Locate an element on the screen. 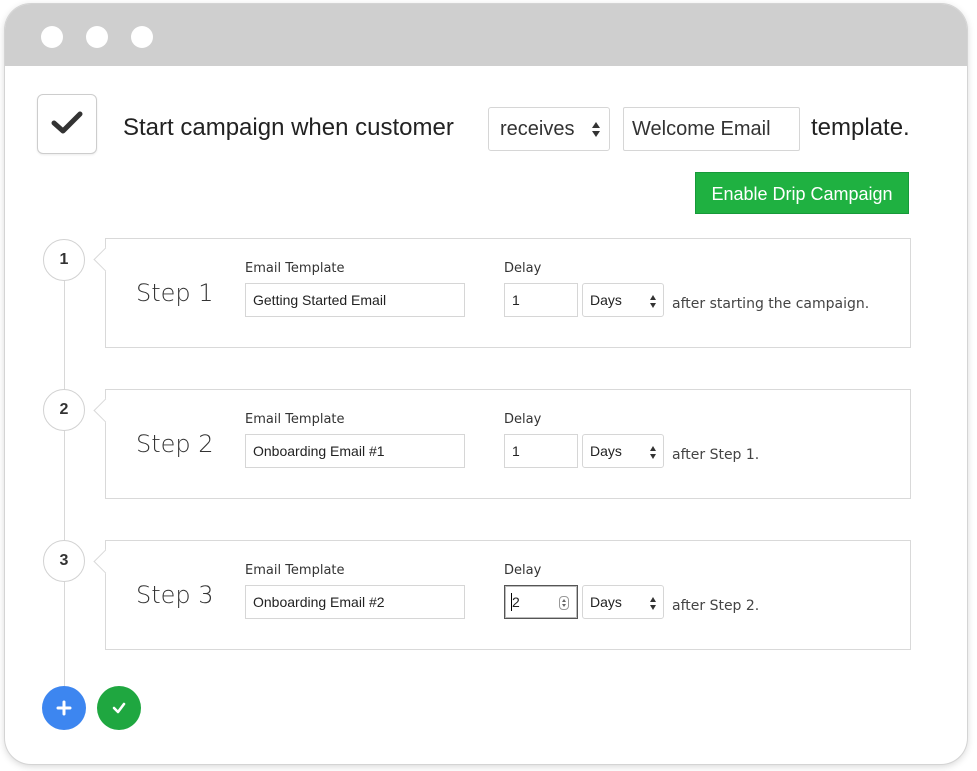  title-bar is located at coordinates (486, 35).